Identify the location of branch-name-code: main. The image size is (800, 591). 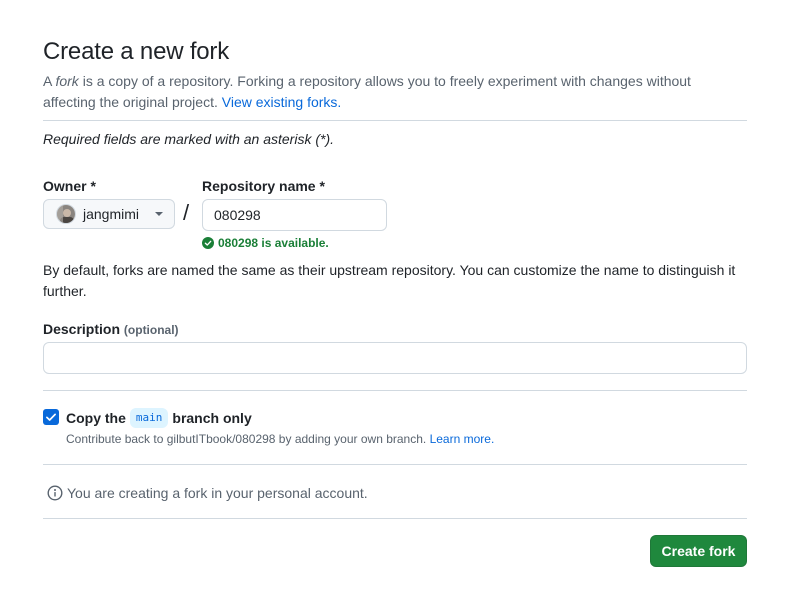
(149, 418).